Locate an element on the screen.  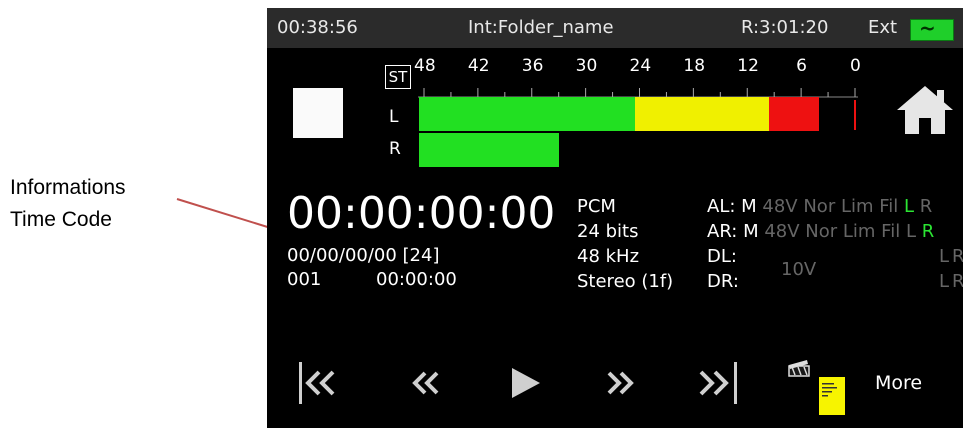
annotation-arrow-icon is located at coordinates (230, 216).